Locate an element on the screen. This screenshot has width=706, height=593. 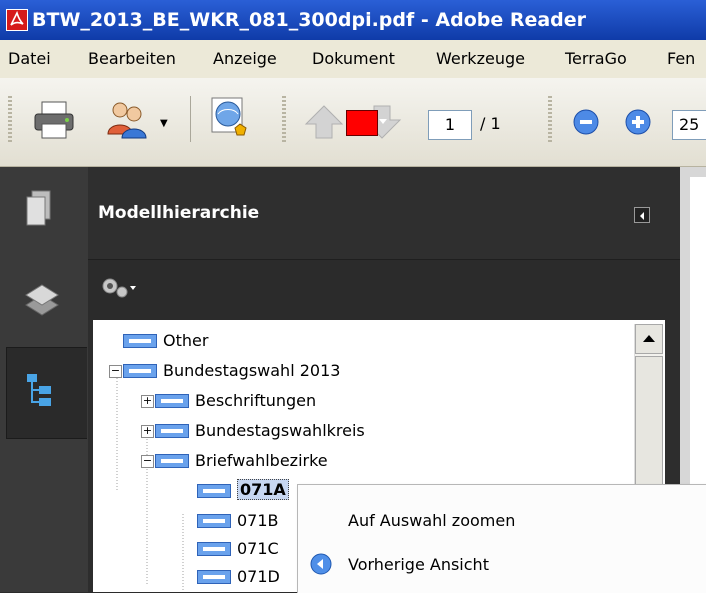
tree-item-label: 071B is located at coordinates (258, 520).